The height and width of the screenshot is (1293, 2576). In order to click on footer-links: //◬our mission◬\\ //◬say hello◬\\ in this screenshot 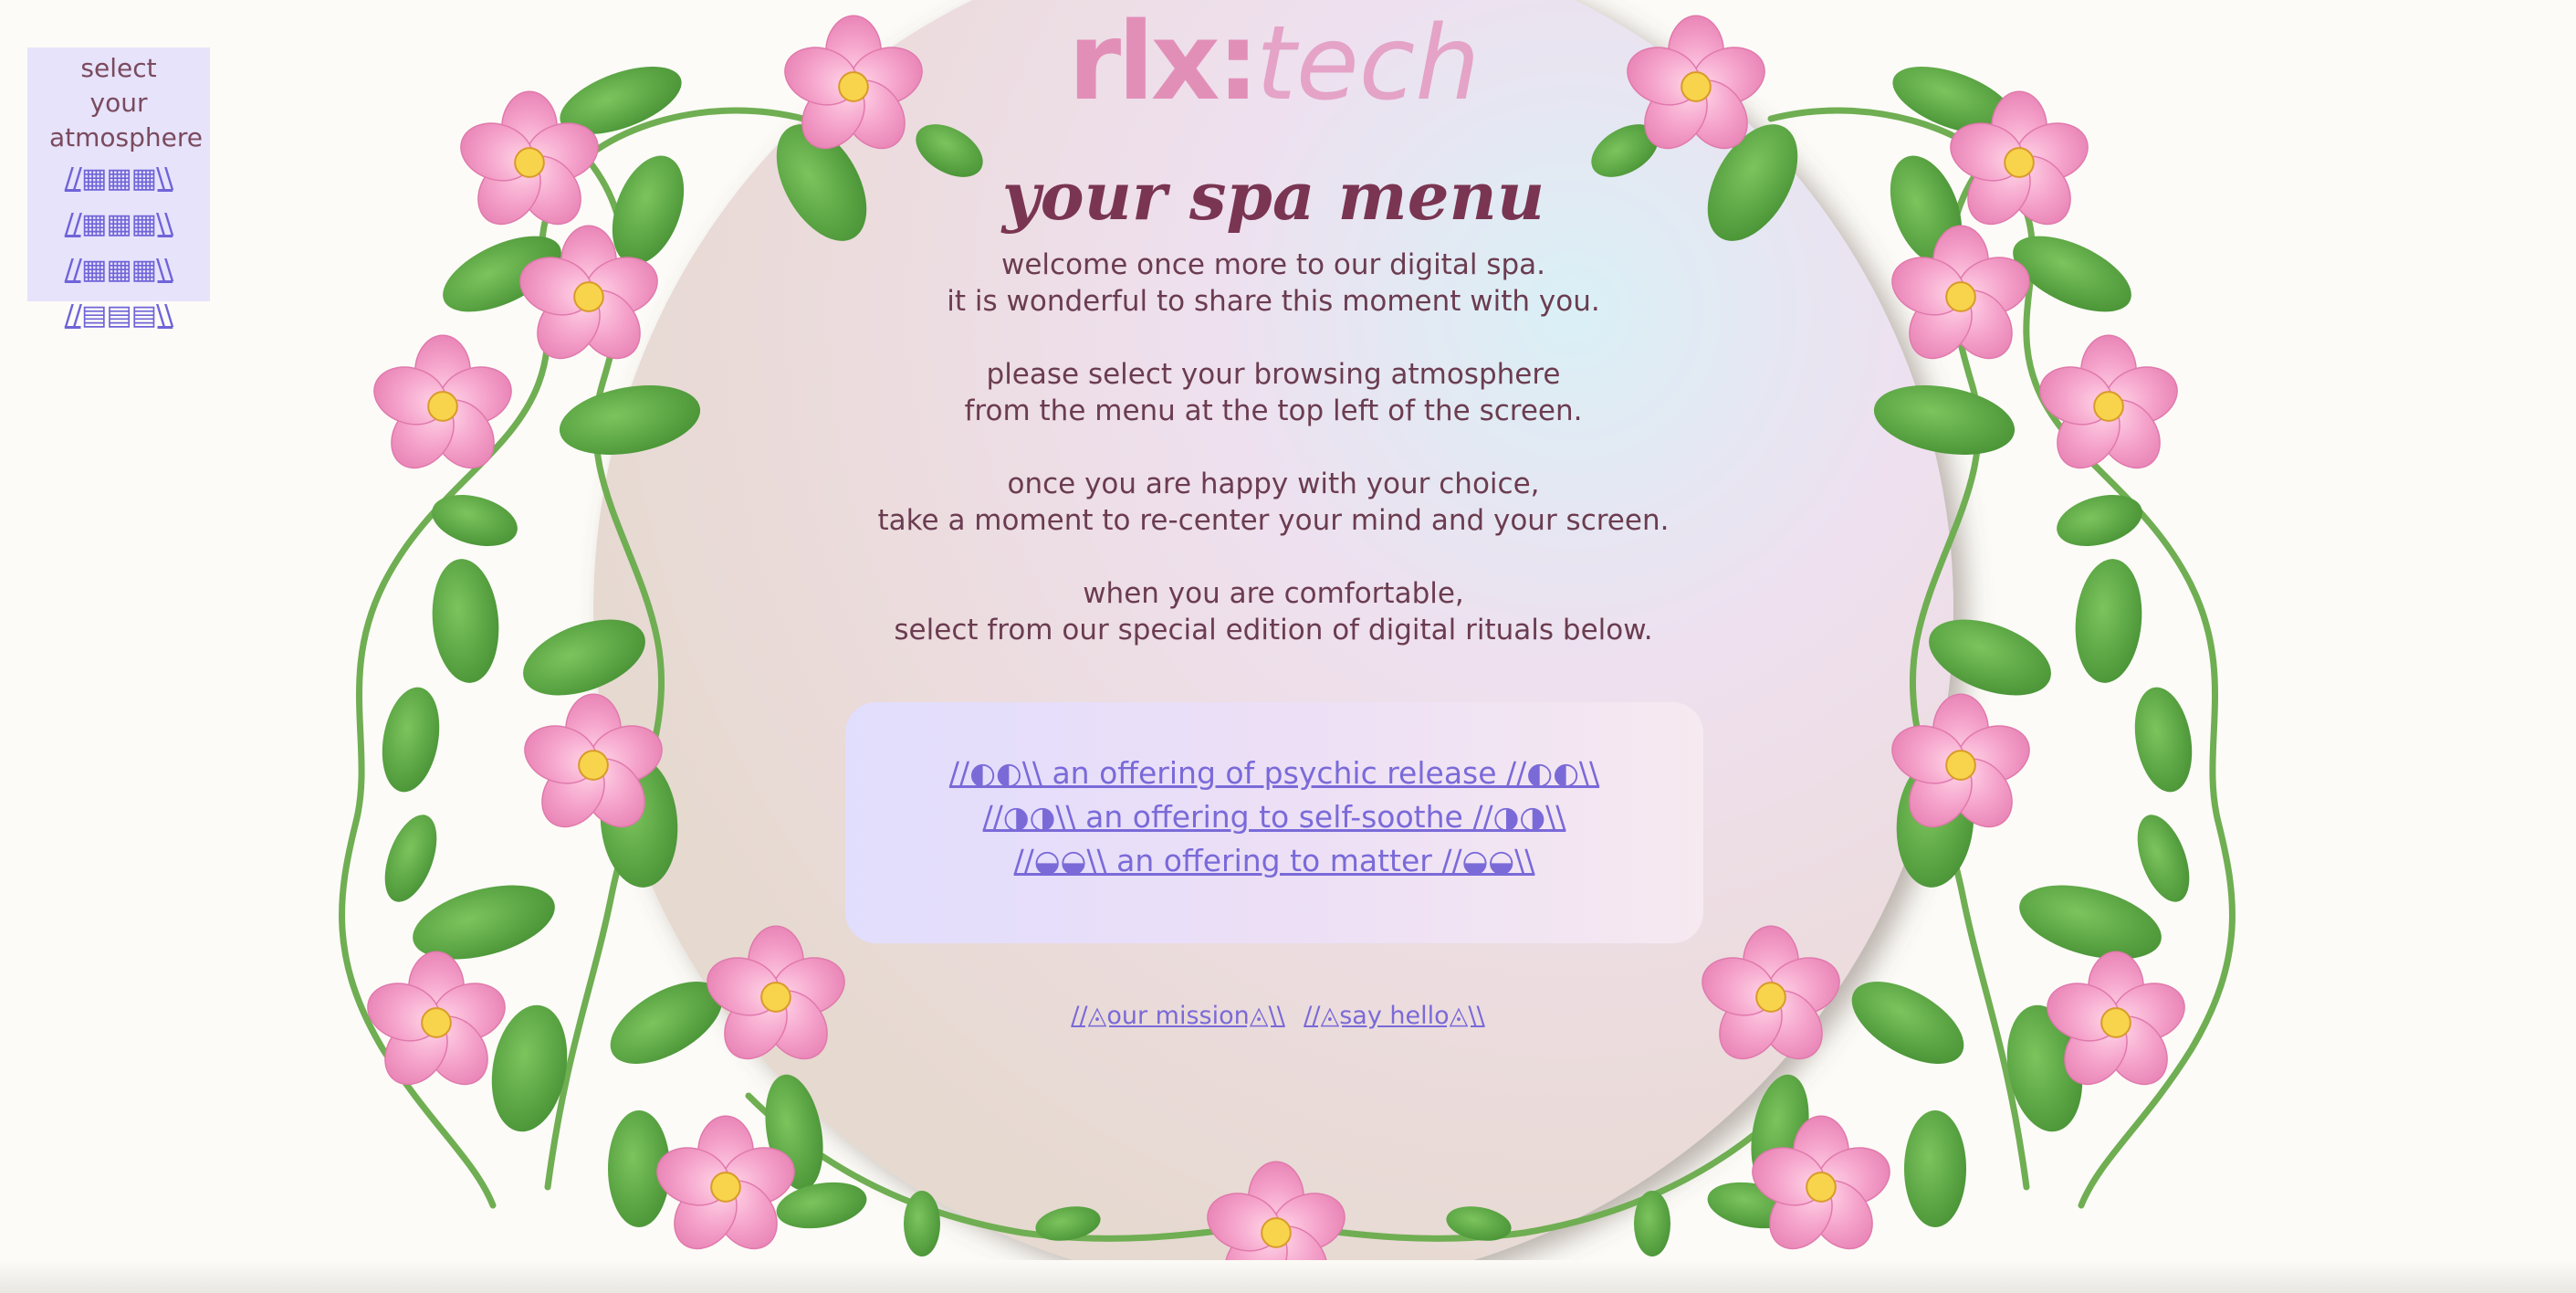, I will do `click(1278, 1017)`.